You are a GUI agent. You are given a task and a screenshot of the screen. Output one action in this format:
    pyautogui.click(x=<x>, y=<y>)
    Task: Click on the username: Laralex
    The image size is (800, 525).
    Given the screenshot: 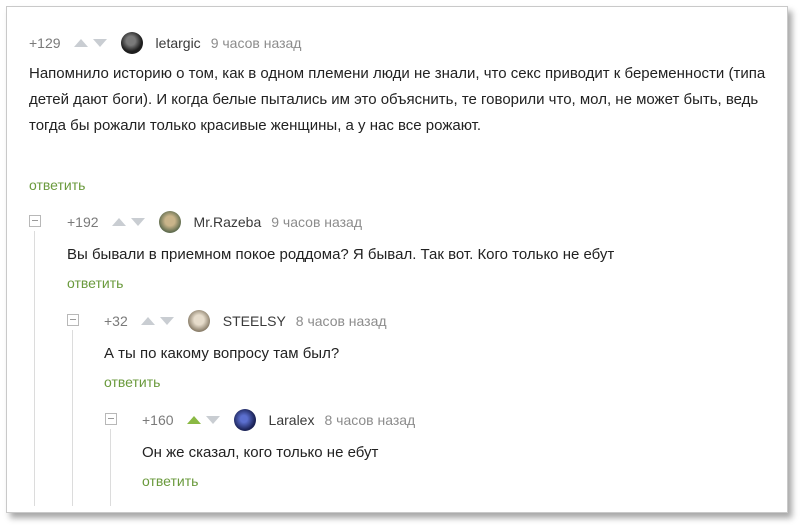 What is the action you would take?
    pyautogui.click(x=292, y=420)
    